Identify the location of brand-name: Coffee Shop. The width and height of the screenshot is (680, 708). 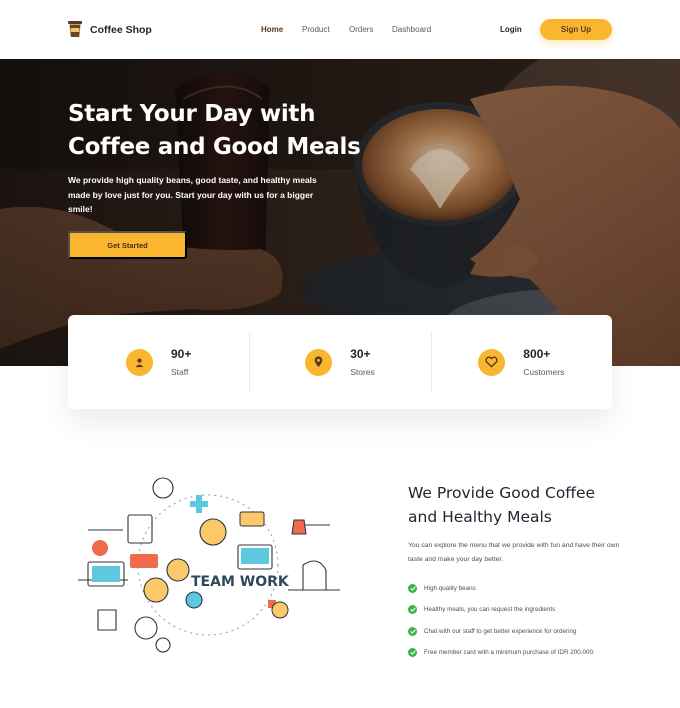
(121, 29).